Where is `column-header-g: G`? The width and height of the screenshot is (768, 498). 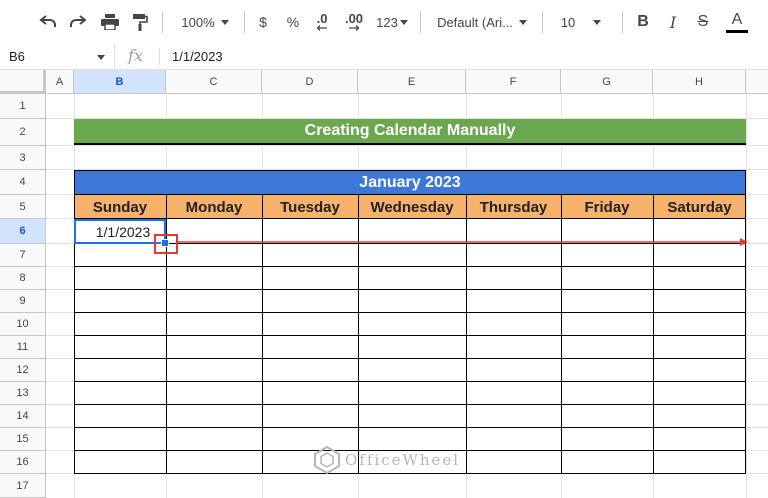 column-header-g: G is located at coordinates (607, 82).